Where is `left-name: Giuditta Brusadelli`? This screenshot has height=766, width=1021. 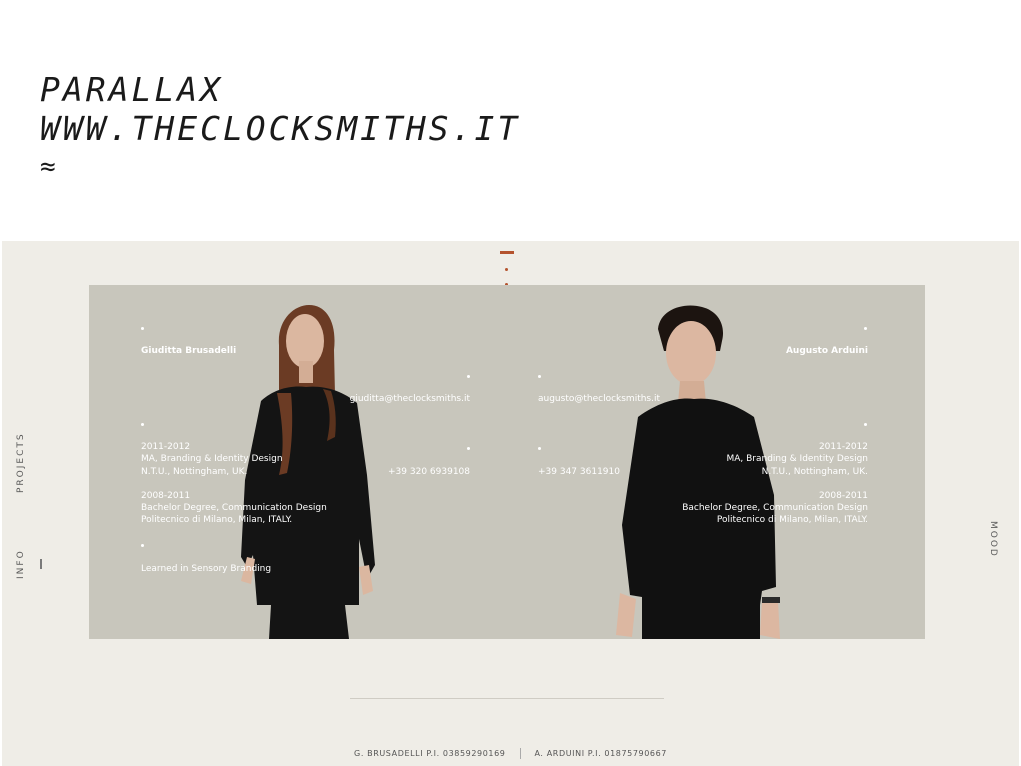
left-name: Giuditta Brusadelli is located at coordinates (189, 351).